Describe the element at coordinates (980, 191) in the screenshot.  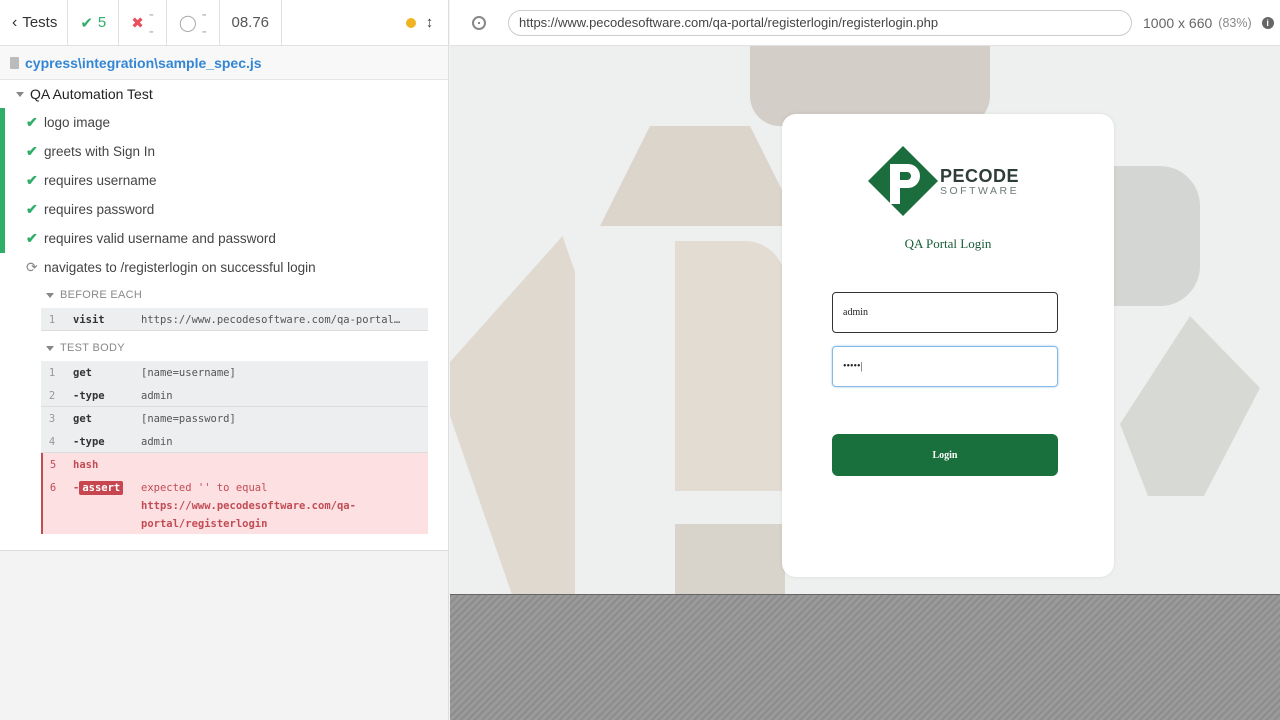
I see `logo-line2: SOFTWARE` at that location.